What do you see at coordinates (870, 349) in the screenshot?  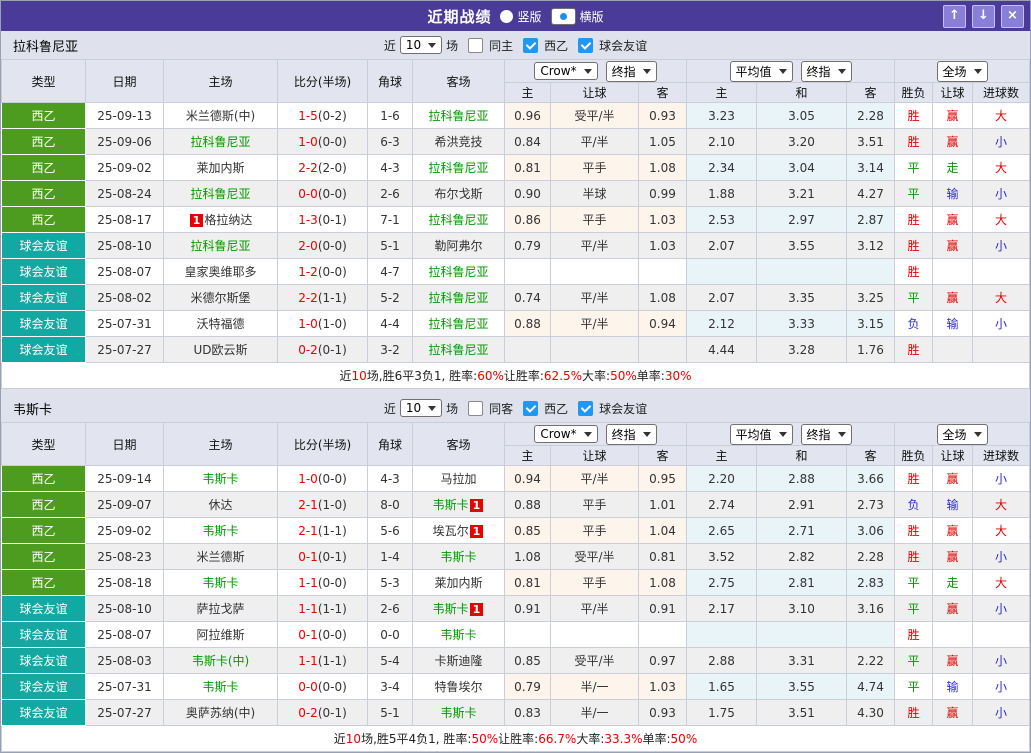 I see `avg-odds-cell: 1.76` at bounding box center [870, 349].